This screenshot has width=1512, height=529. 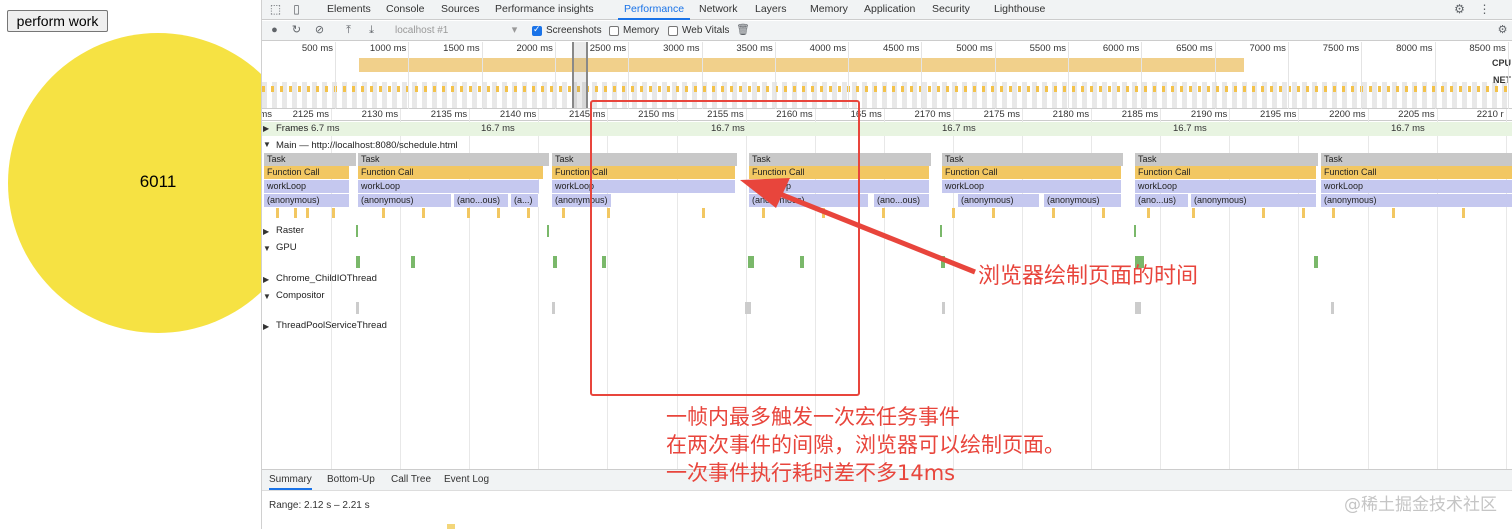 What do you see at coordinates (411, 479) in the screenshot?
I see `tab-call-tree: Call Tree` at bounding box center [411, 479].